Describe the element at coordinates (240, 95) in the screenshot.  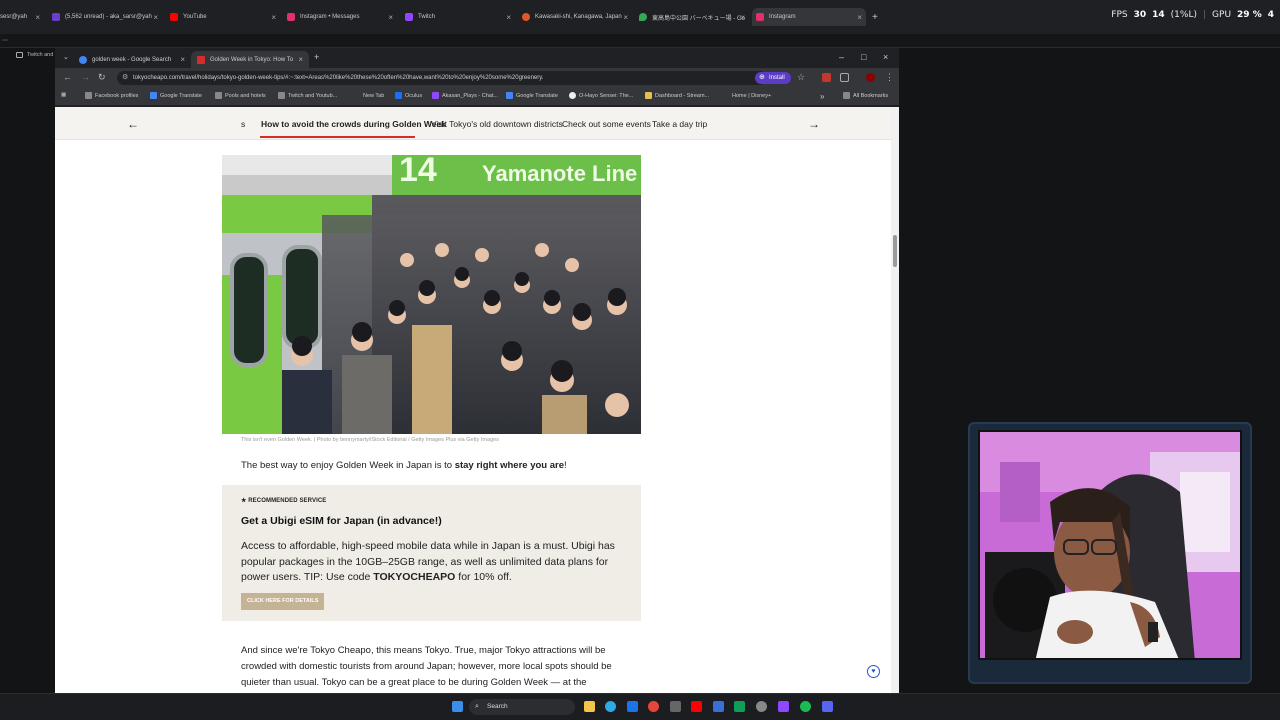
I see `bookmark-item: Pools and hotels` at that location.